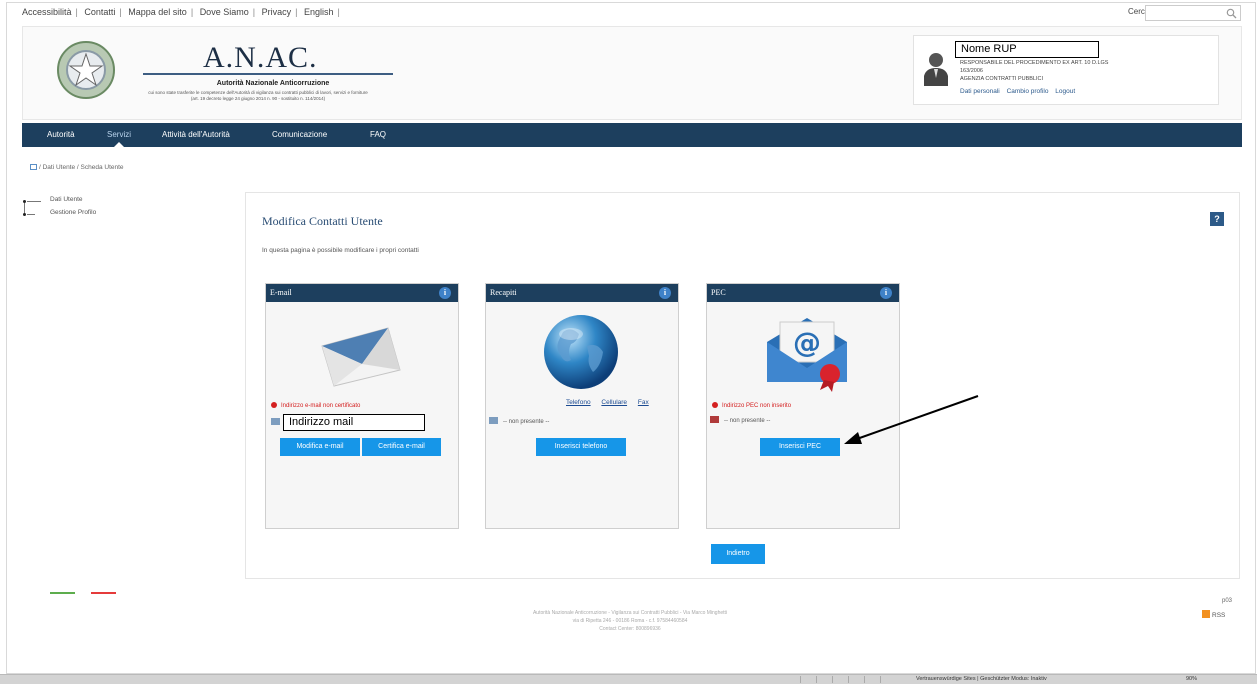 This screenshot has width=1257, height=684. What do you see at coordinates (73, 215) in the screenshot?
I see `tree-item-gestione-profilo: Gestione Profilo` at bounding box center [73, 215].